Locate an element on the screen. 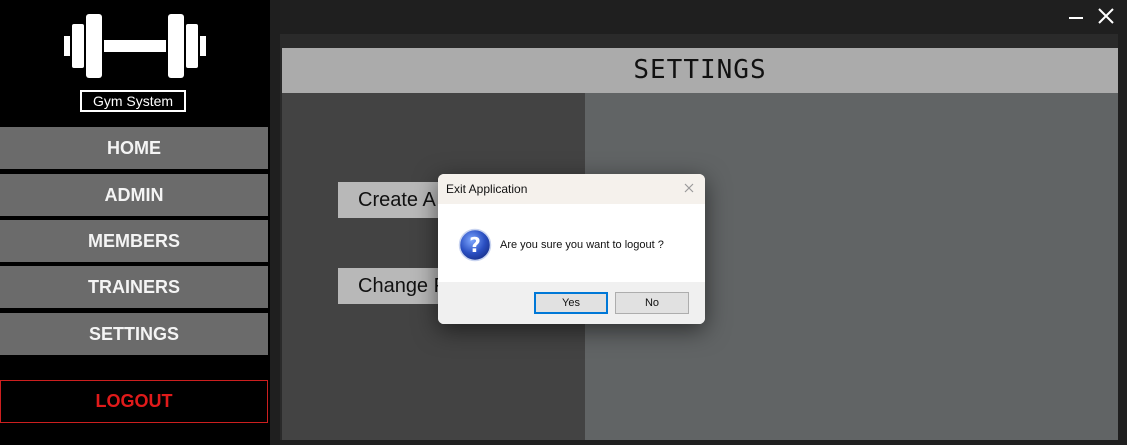  minimize-icon is located at coordinates (1076, 16).